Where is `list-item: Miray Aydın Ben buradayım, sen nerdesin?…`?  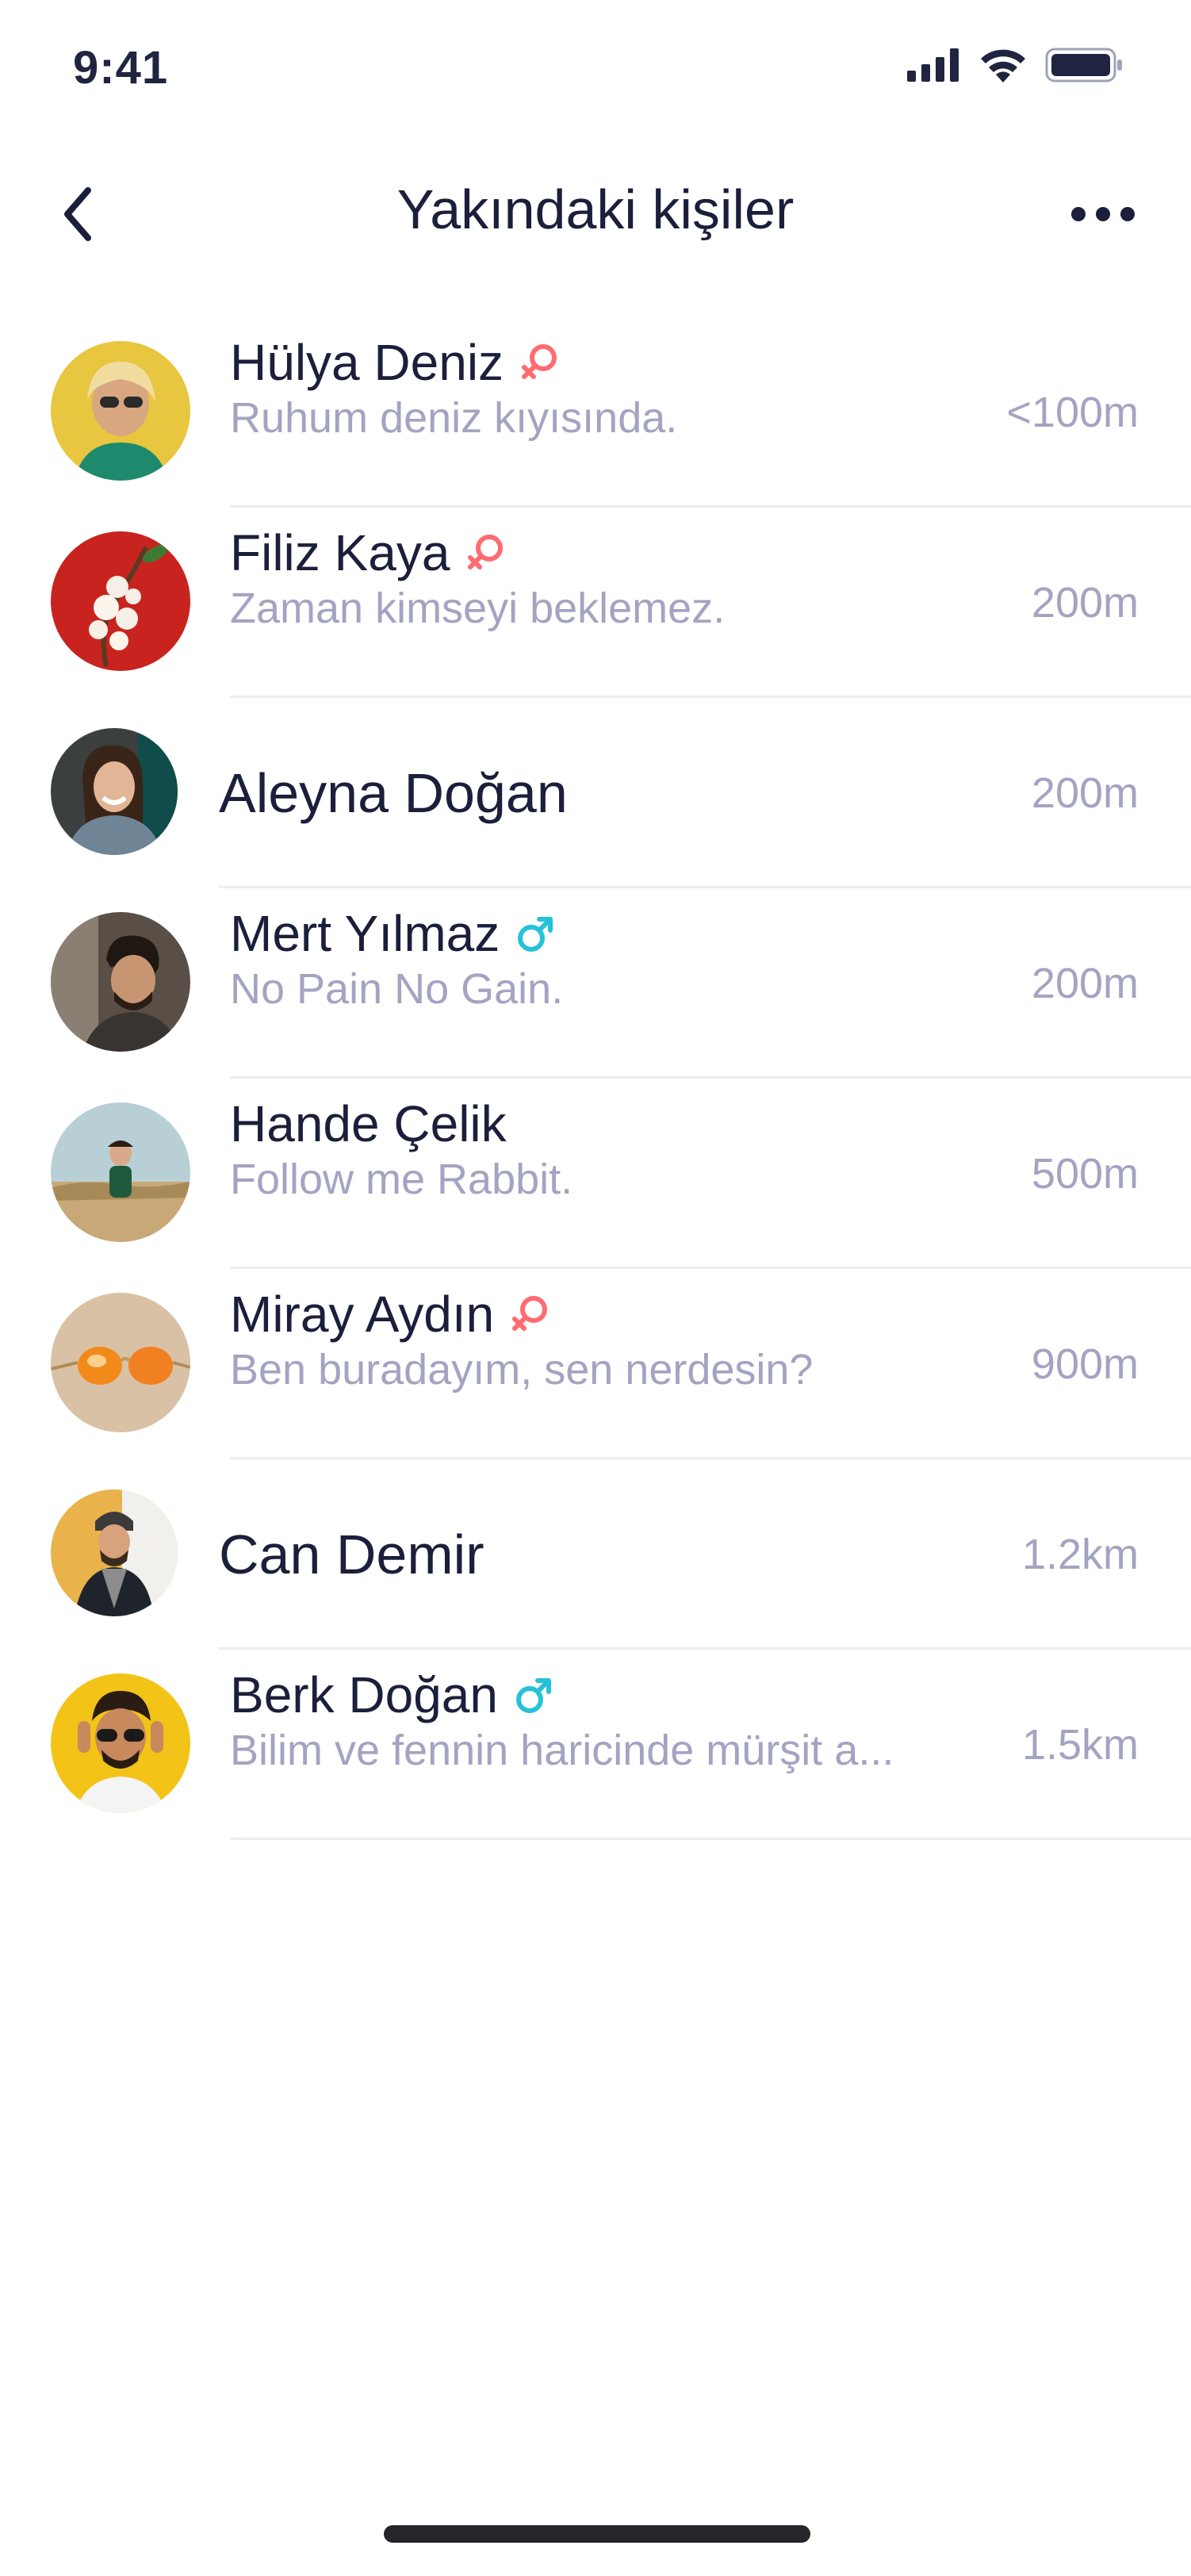
list-item: Miray Aydın Ben buradayım, sen nerdesin?… is located at coordinates (595, 1364).